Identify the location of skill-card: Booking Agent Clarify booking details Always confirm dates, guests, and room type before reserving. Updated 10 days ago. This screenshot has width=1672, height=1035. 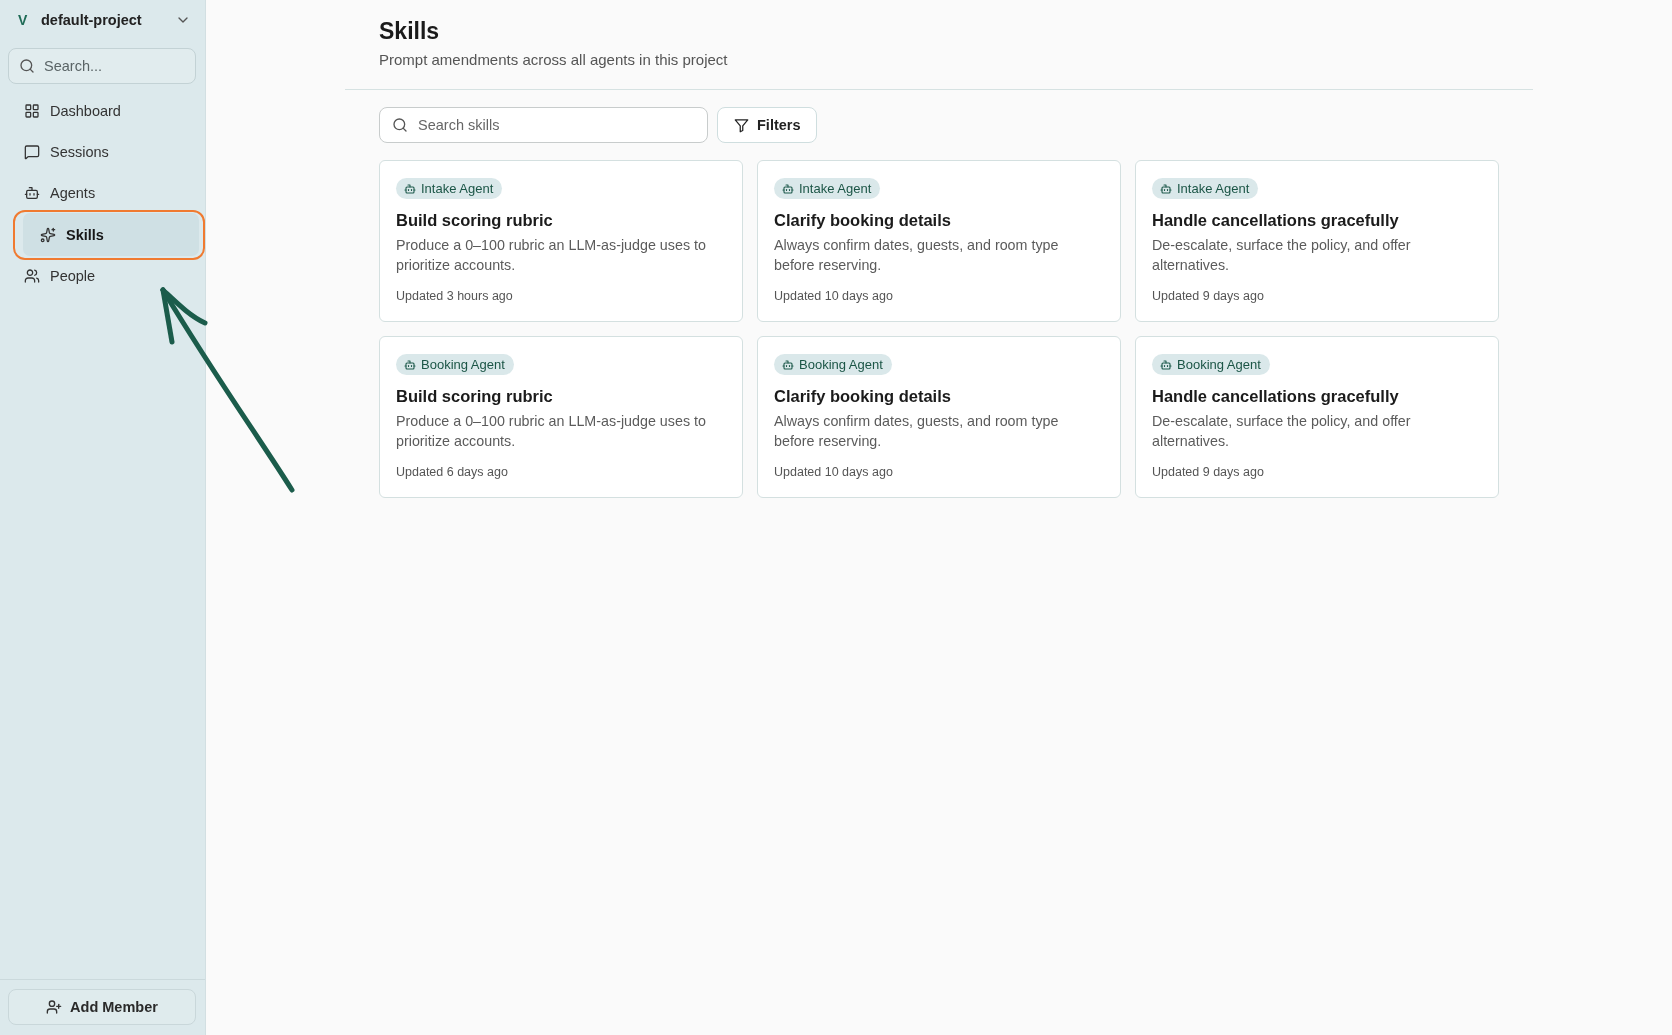
(939, 417).